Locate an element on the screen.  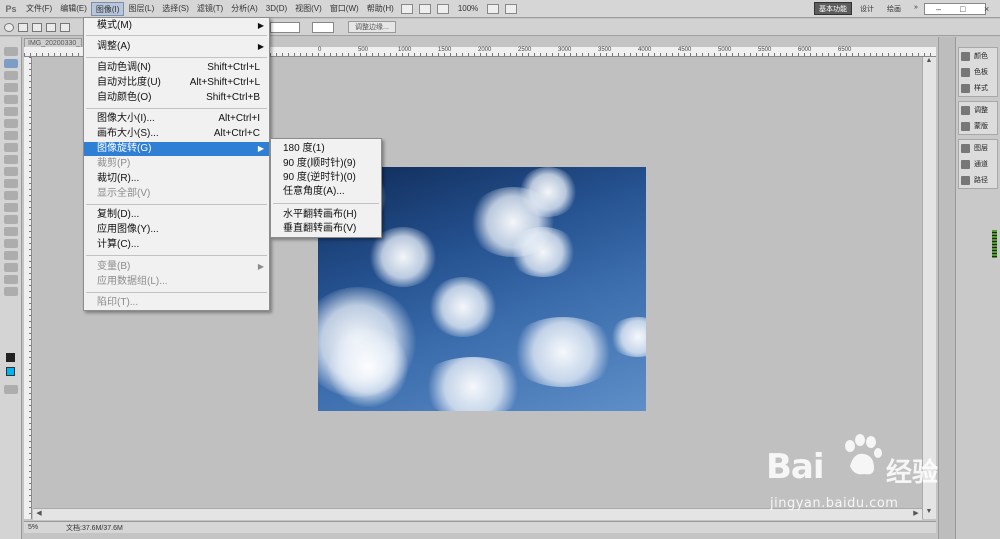
quick-mask-icon is located at coordinates (11, 389).